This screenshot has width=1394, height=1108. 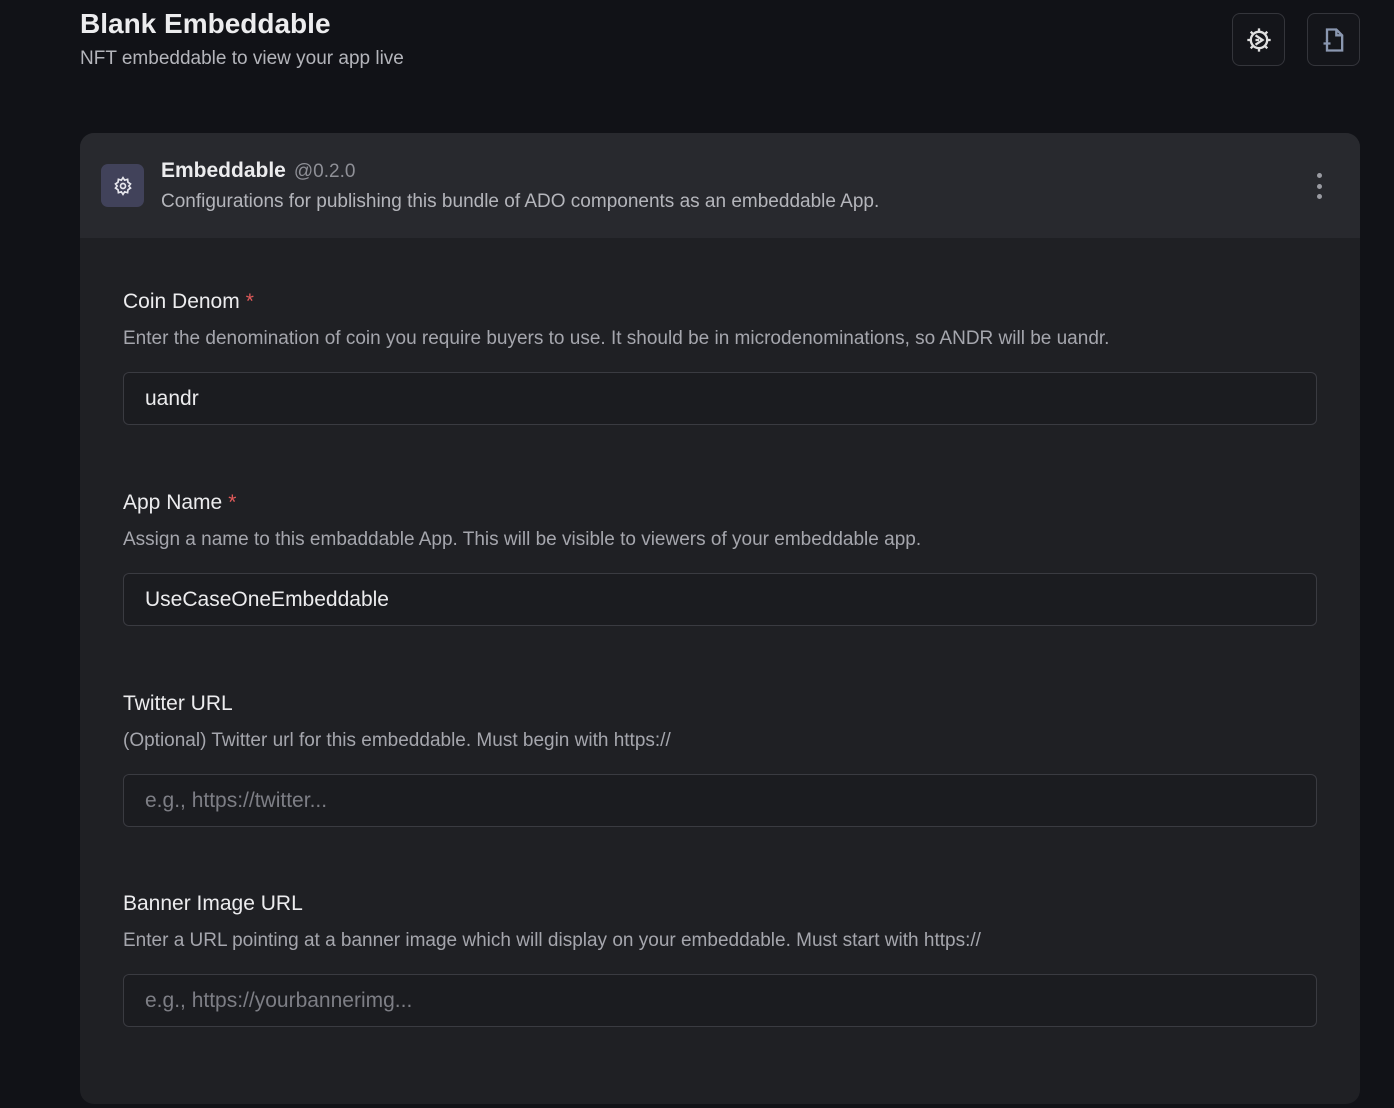 What do you see at coordinates (720, 599) in the screenshot?
I see `app-name-input: UseCaseOneEmbeddable` at bounding box center [720, 599].